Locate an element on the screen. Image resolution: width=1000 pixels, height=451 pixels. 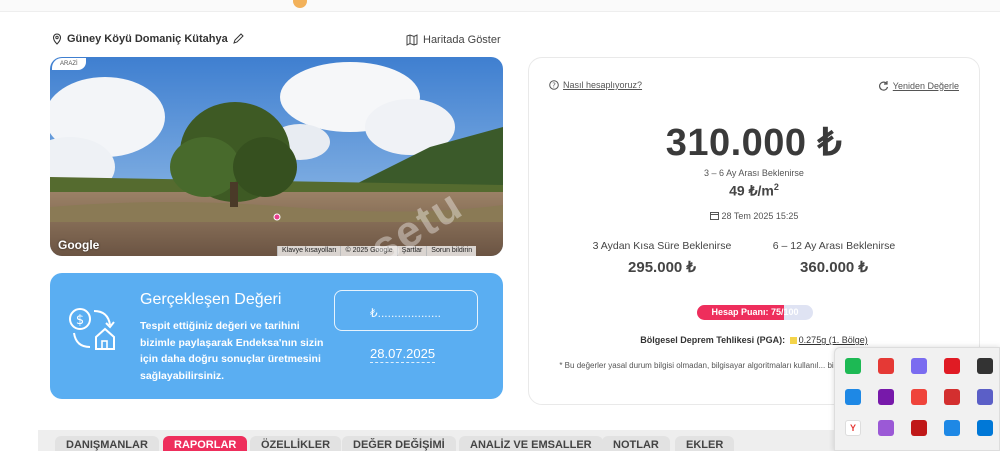
refresh-icon is located at coordinates (883, 86).